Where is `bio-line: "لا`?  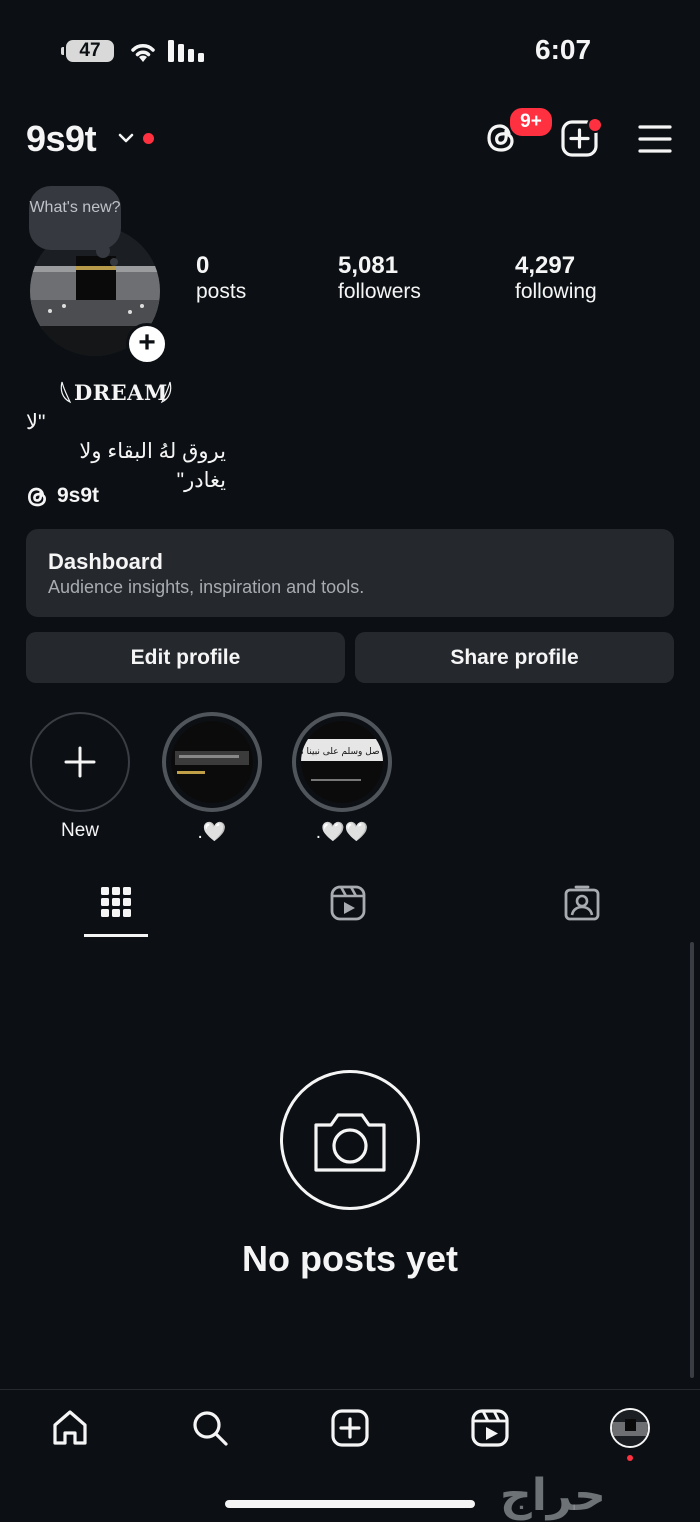
bio-line: "لا is located at coordinates (36, 422).